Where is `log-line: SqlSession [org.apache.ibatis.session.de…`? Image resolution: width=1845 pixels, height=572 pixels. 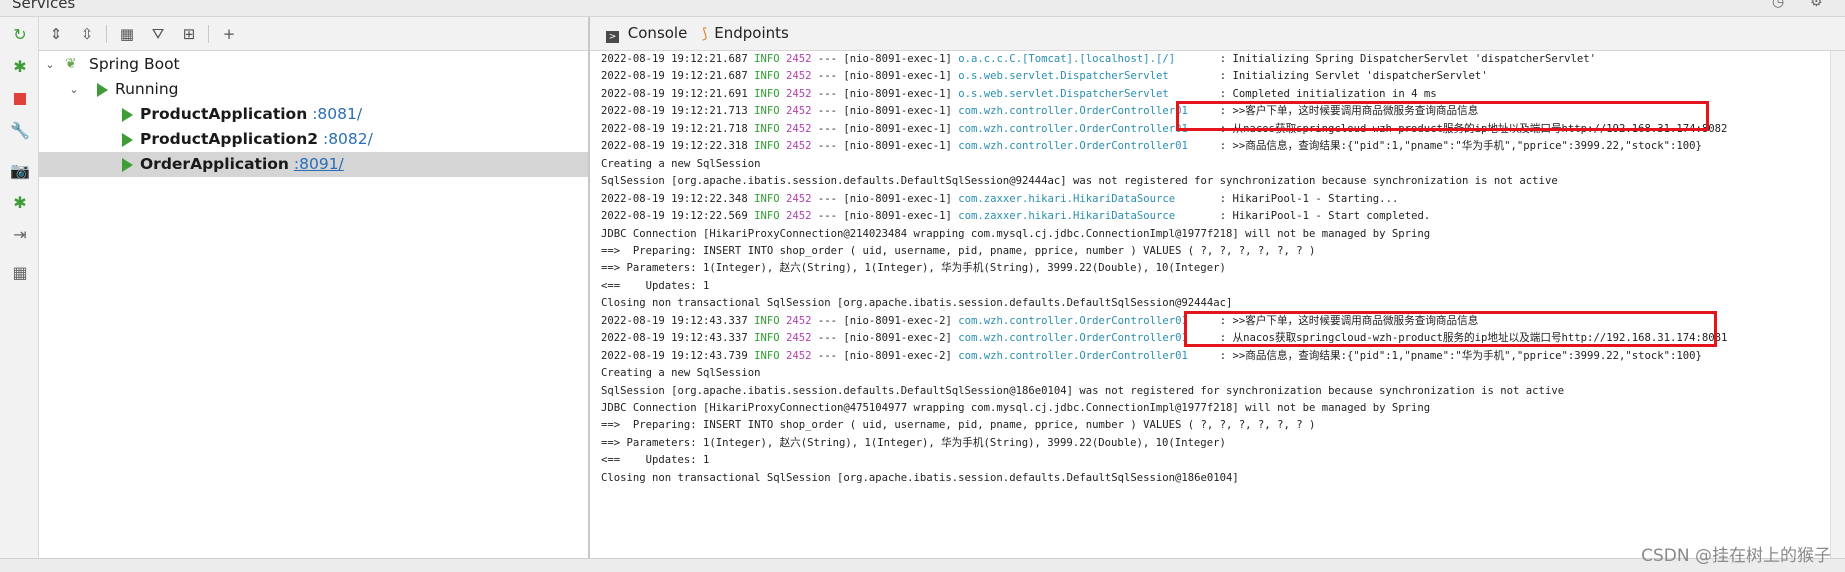 log-line: SqlSession [org.apache.ibatis.session.de… is located at coordinates (1079, 181).